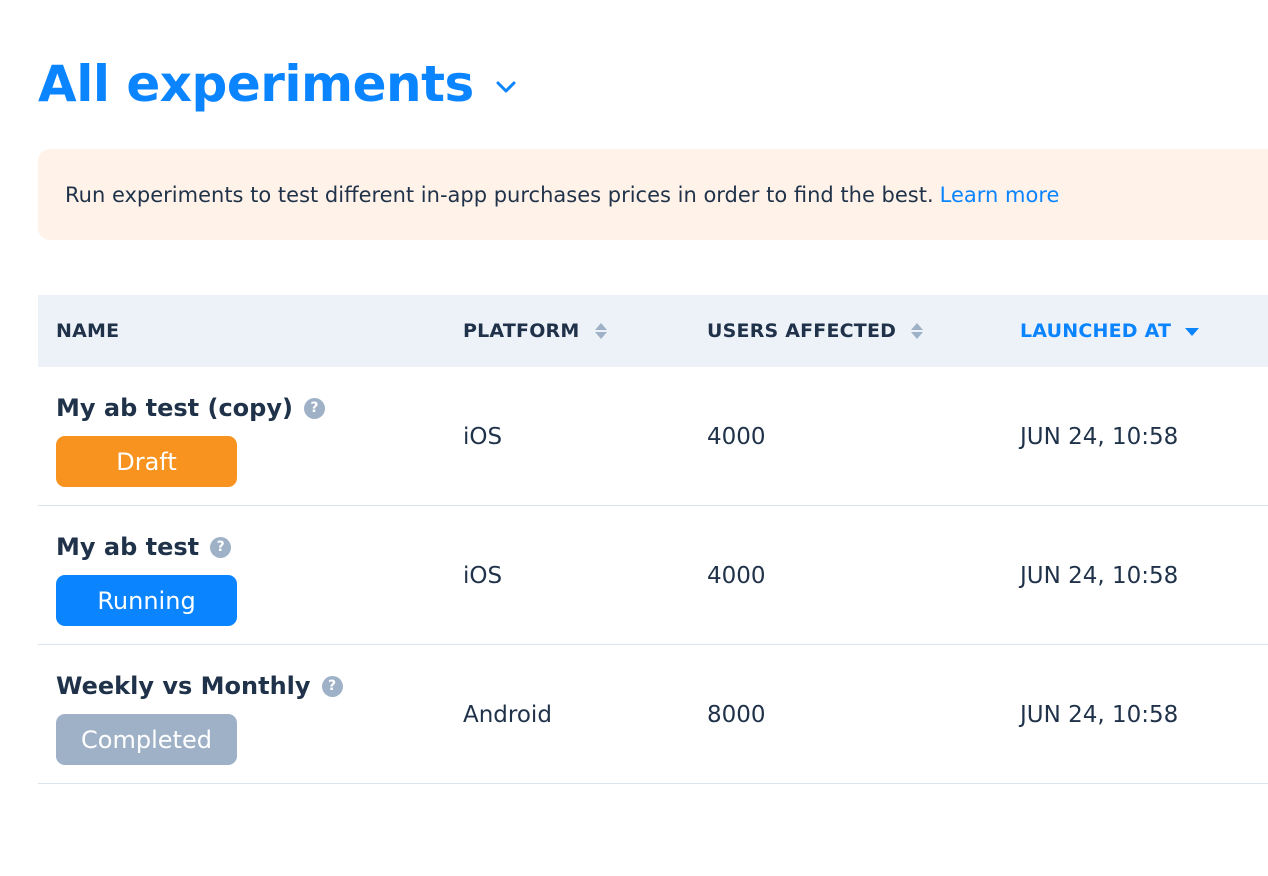 This screenshot has width=1268, height=876. I want to click on chevron-down-icon, so click(506, 87).